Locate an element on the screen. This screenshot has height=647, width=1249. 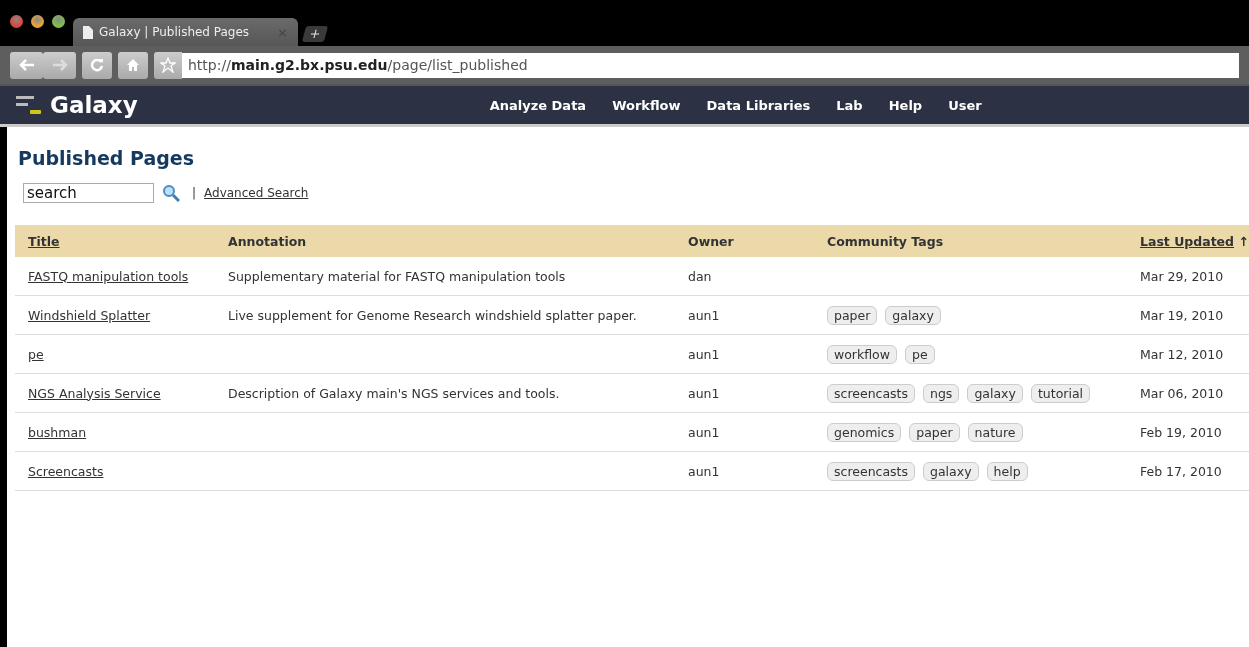
advanced-search-link: Advanced Search is located at coordinates (256, 193).